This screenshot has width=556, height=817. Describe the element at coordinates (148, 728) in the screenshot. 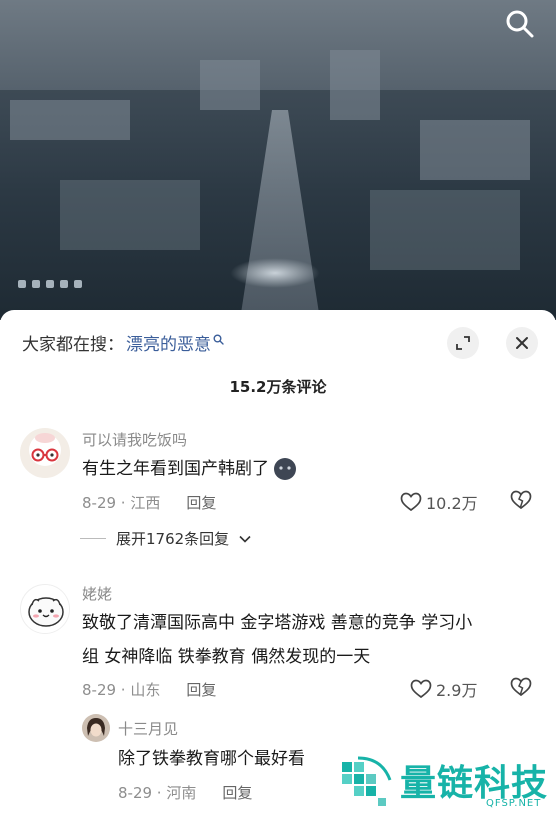

I see `username: 十三月见` at that location.